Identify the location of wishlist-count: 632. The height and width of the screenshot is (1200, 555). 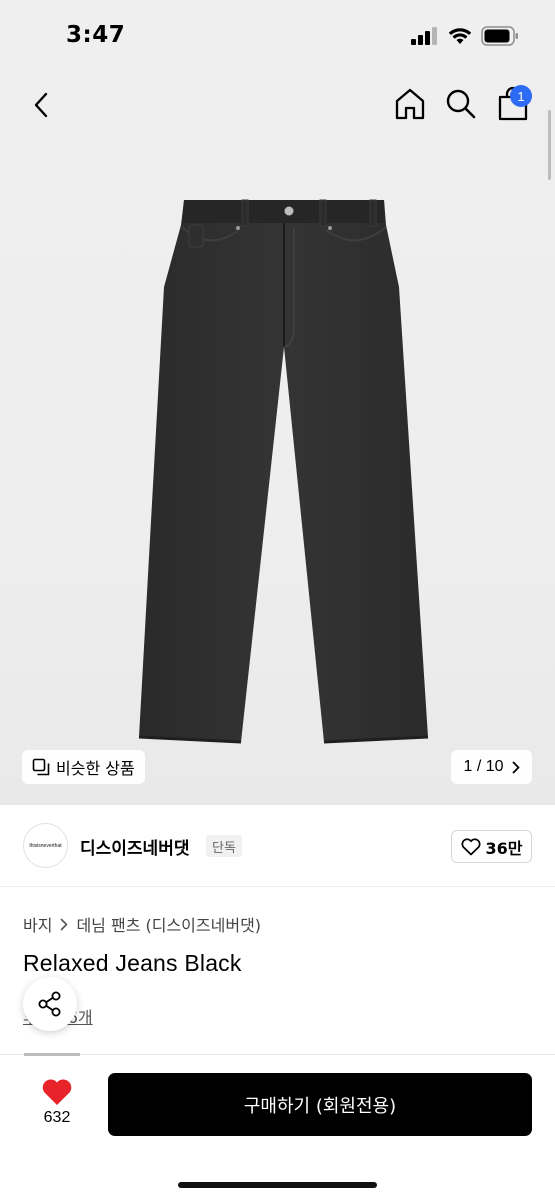
(57, 1117).